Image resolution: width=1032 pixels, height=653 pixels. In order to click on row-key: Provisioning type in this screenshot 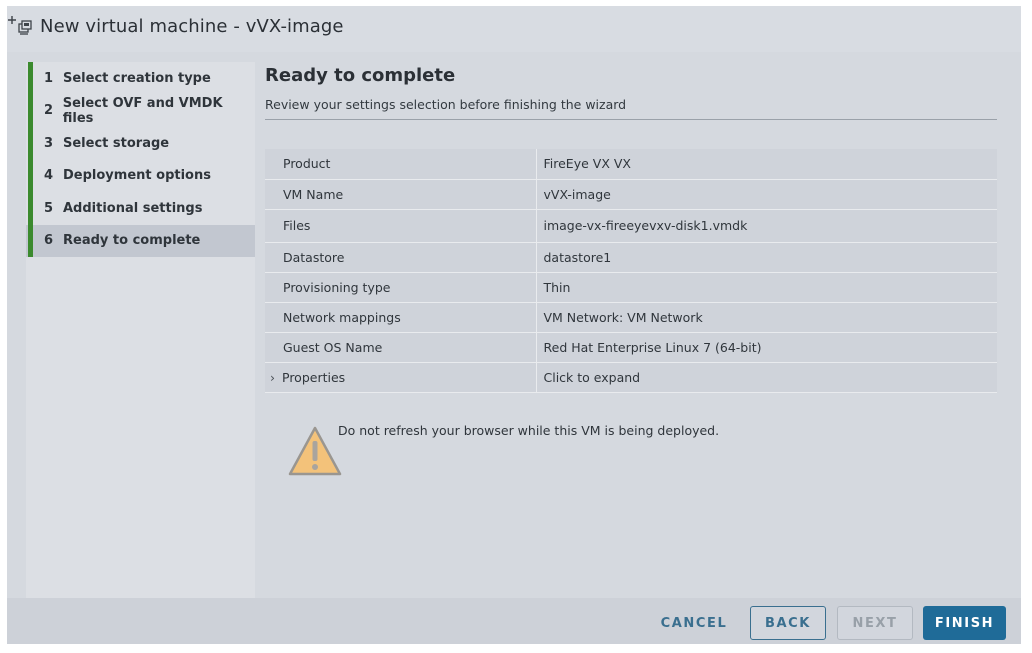, I will do `click(401, 287)`.